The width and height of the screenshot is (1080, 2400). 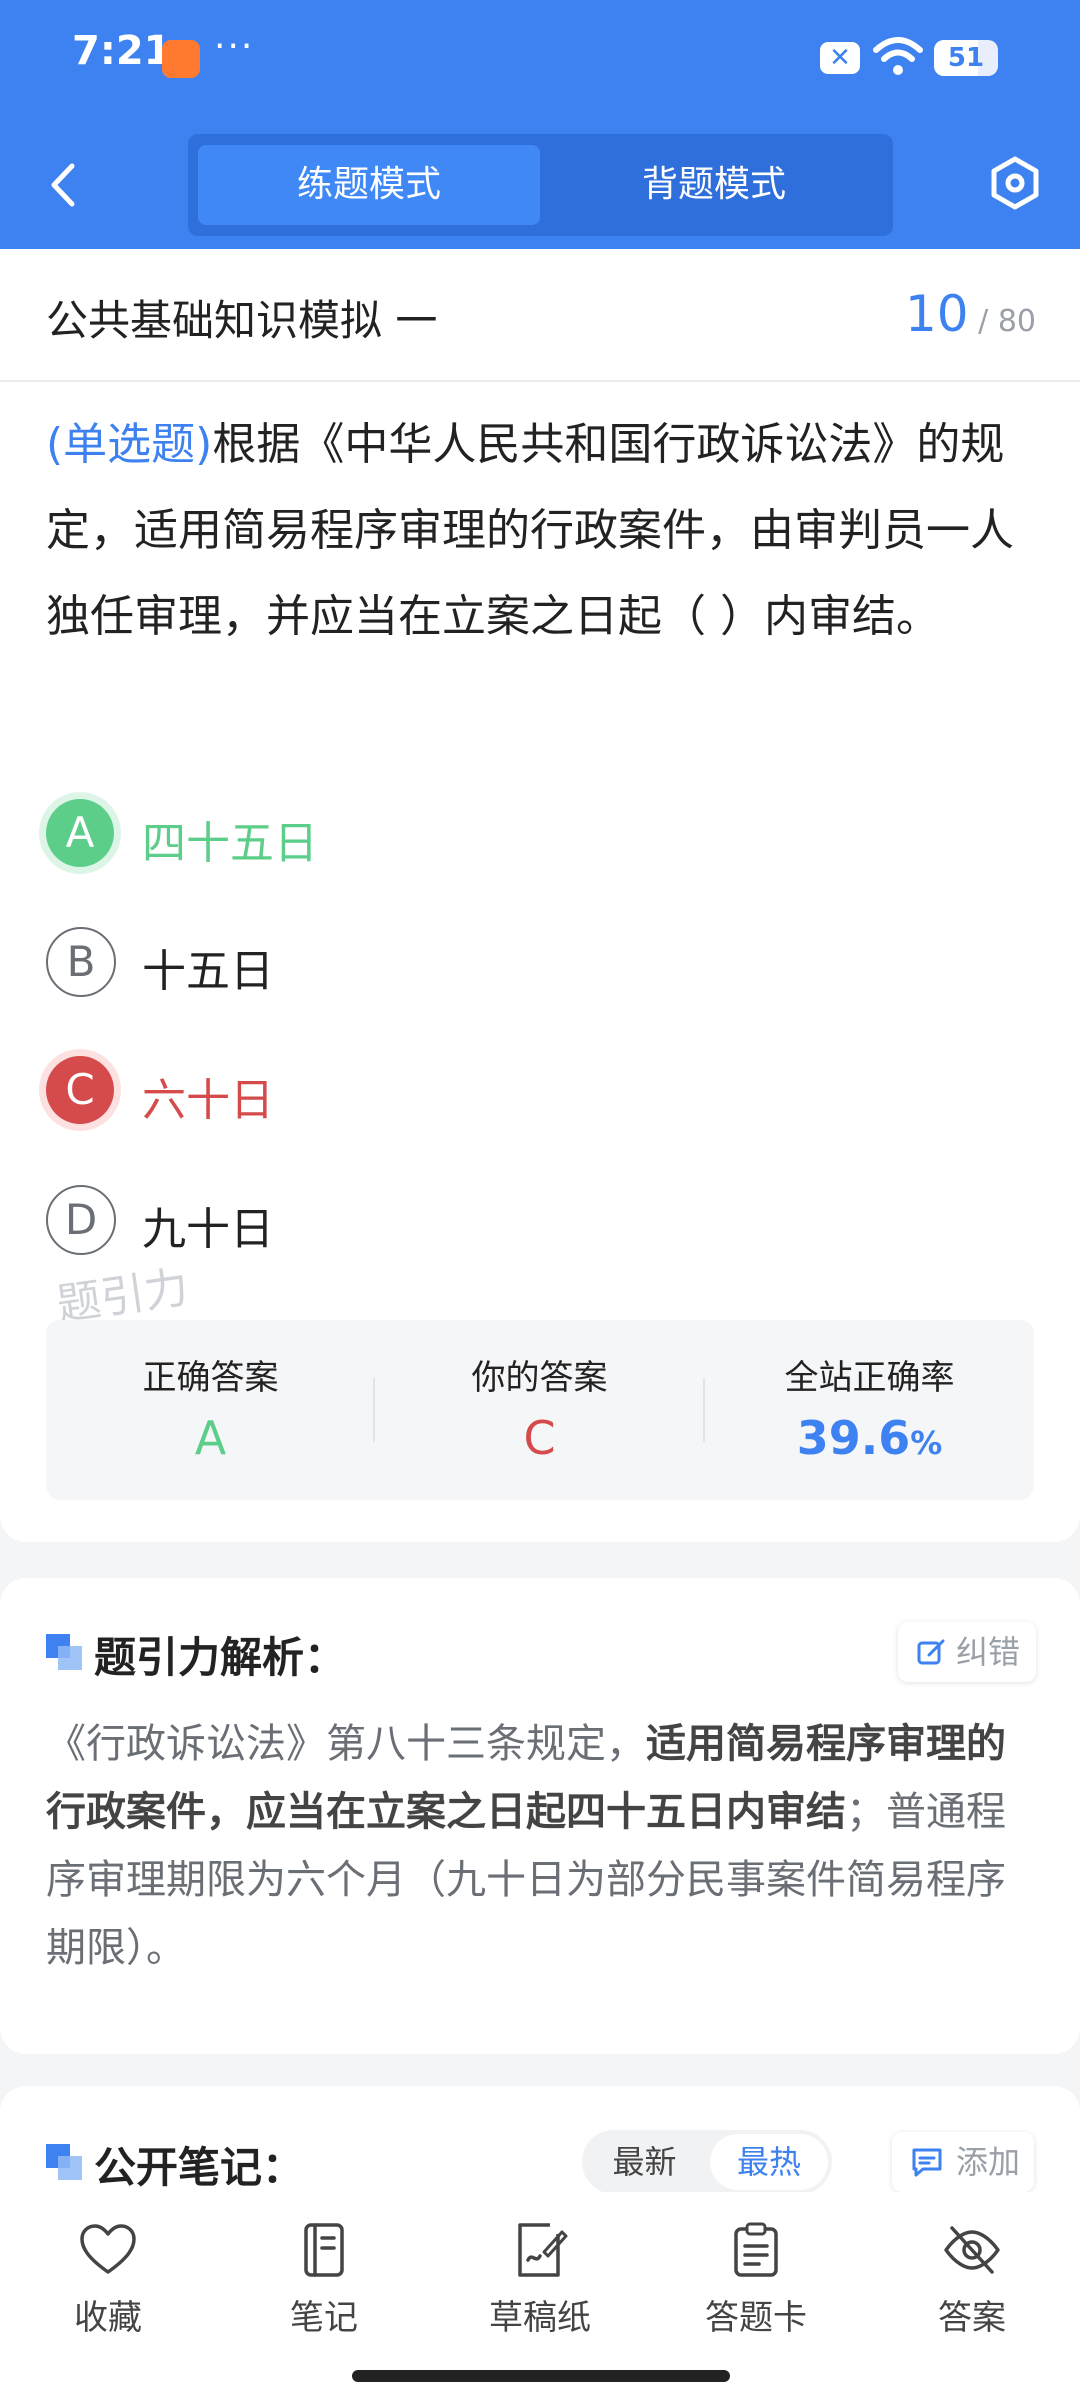 What do you see at coordinates (756, 2280) in the screenshot?
I see `nav-answer-sheet: 答题卡` at bounding box center [756, 2280].